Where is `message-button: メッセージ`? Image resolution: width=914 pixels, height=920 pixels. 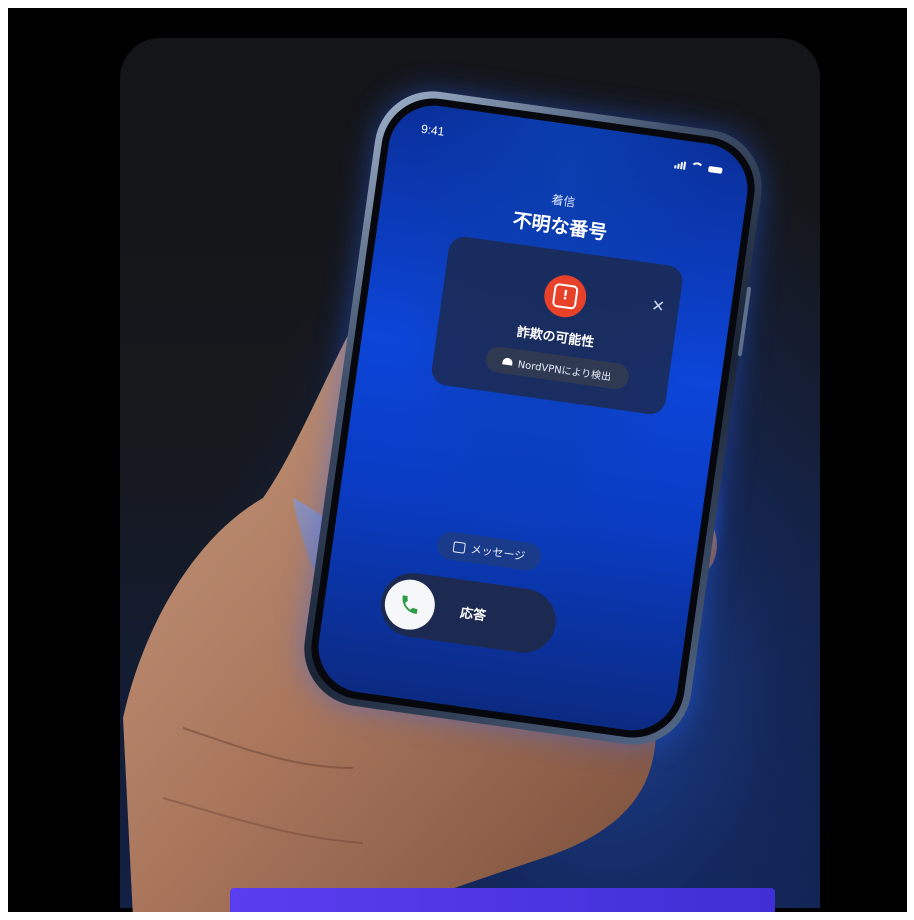 message-button: メッセージ is located at coordinates (489, 551).